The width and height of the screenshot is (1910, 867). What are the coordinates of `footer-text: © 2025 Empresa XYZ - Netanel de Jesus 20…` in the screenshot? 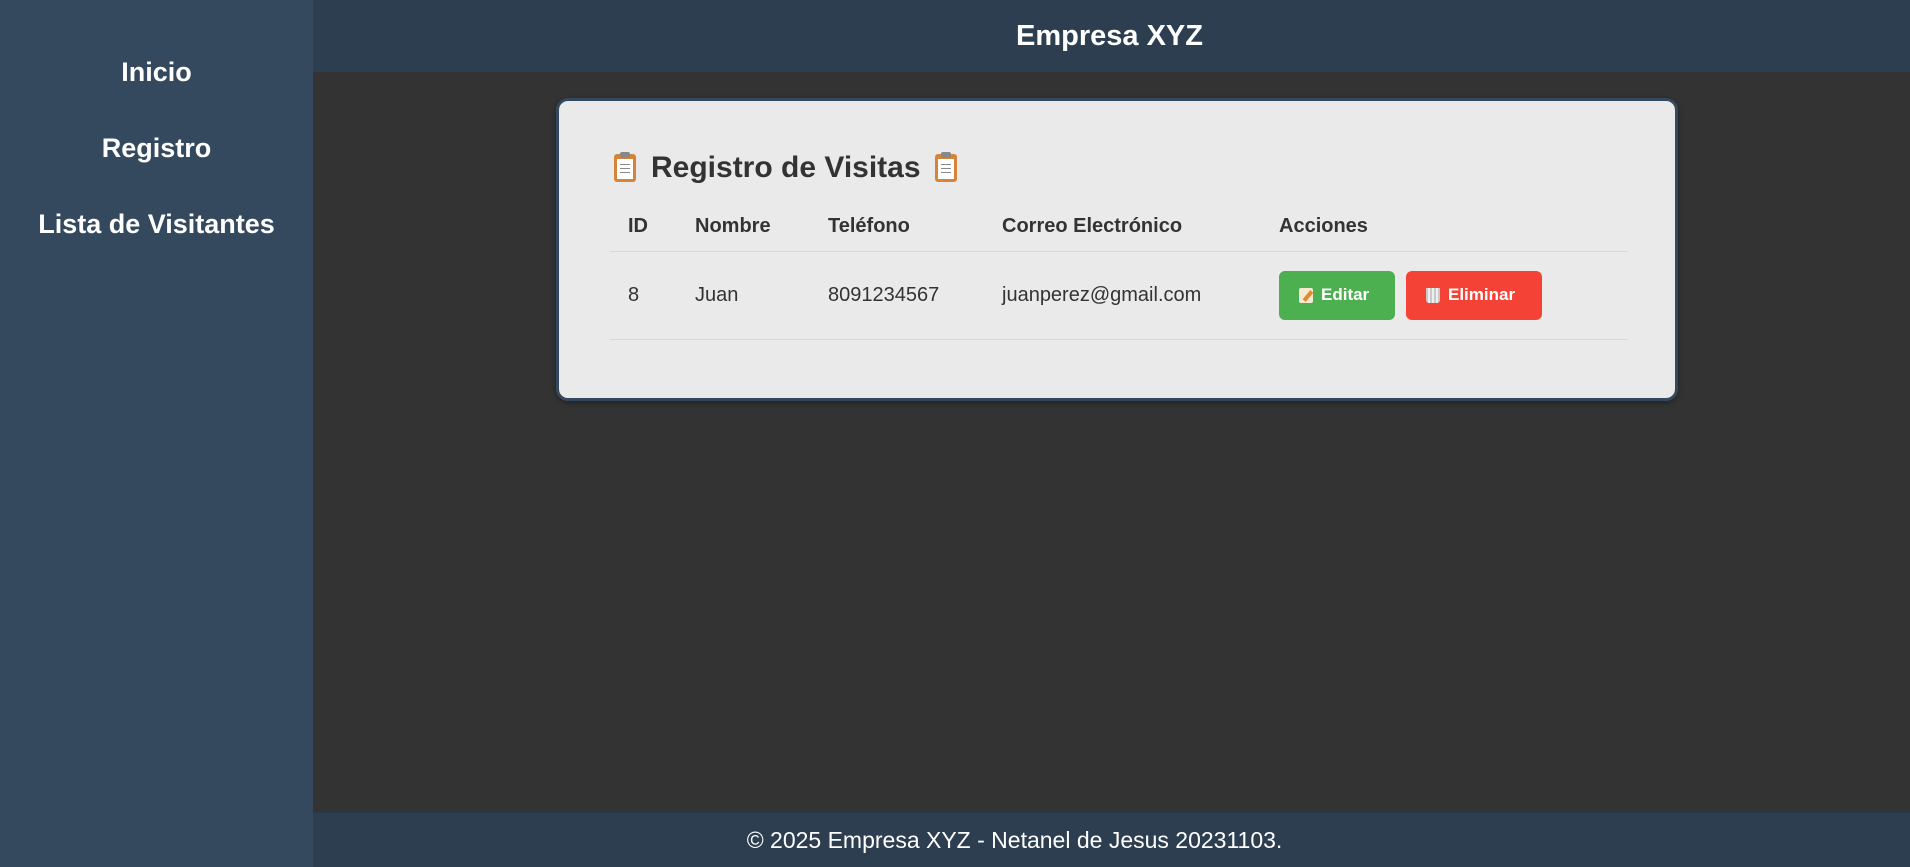 It's located at (1014, 839).